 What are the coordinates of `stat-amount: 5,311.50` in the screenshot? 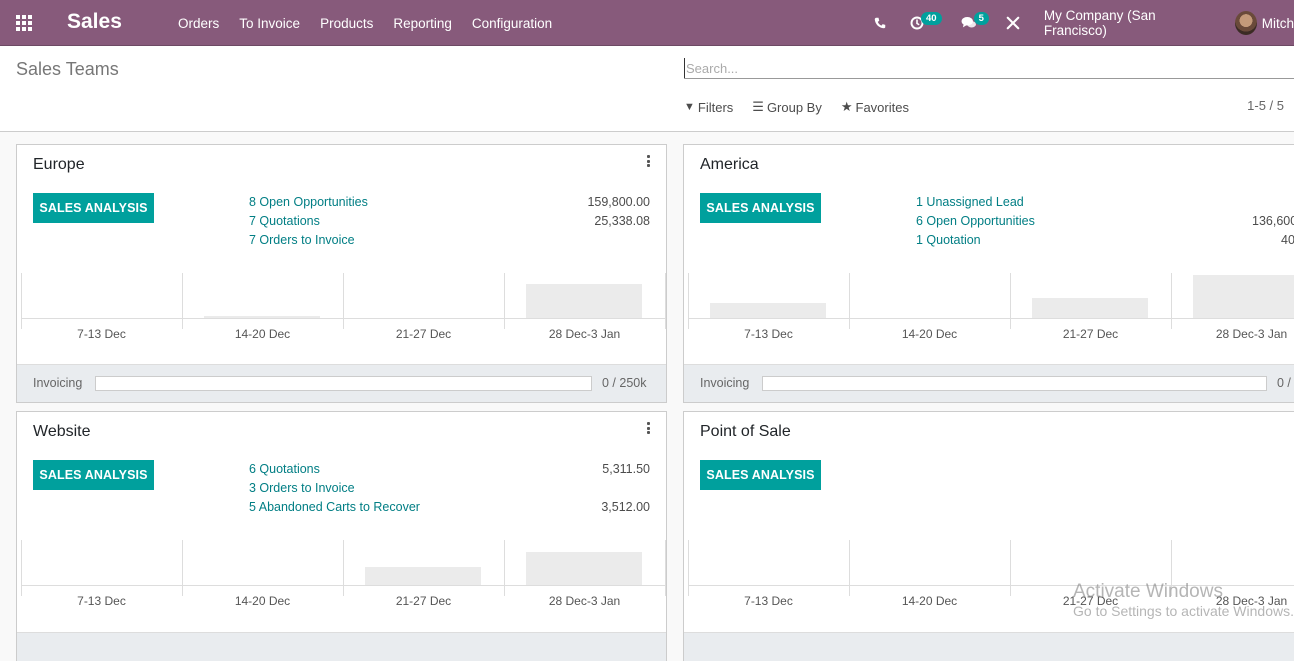 It's located at (626, 469).